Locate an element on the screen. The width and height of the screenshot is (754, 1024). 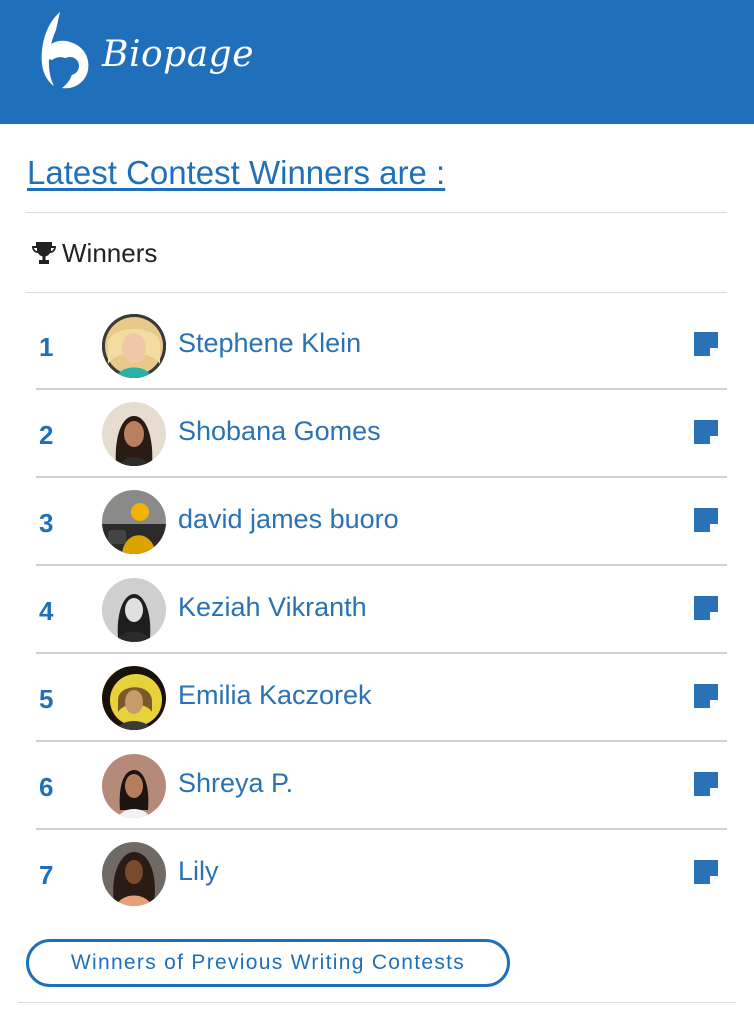
winner-row: 5 Emilia Kaczorek is located at coordinates (381, 698).